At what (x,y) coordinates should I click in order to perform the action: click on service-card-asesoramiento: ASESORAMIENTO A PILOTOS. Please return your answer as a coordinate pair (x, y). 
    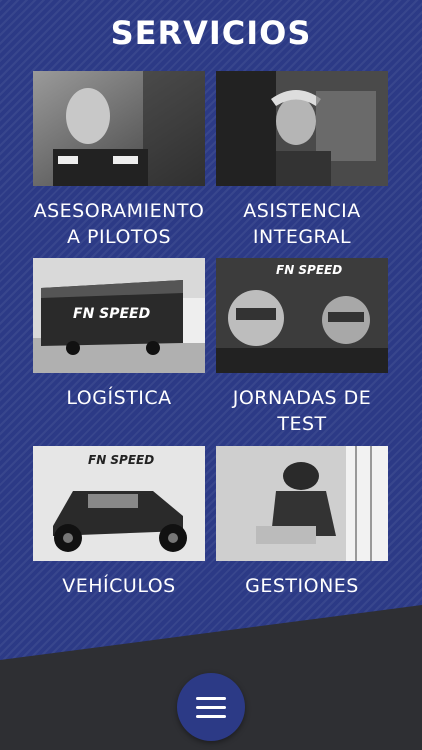
    Looking at the image, I should click on (119, 160).